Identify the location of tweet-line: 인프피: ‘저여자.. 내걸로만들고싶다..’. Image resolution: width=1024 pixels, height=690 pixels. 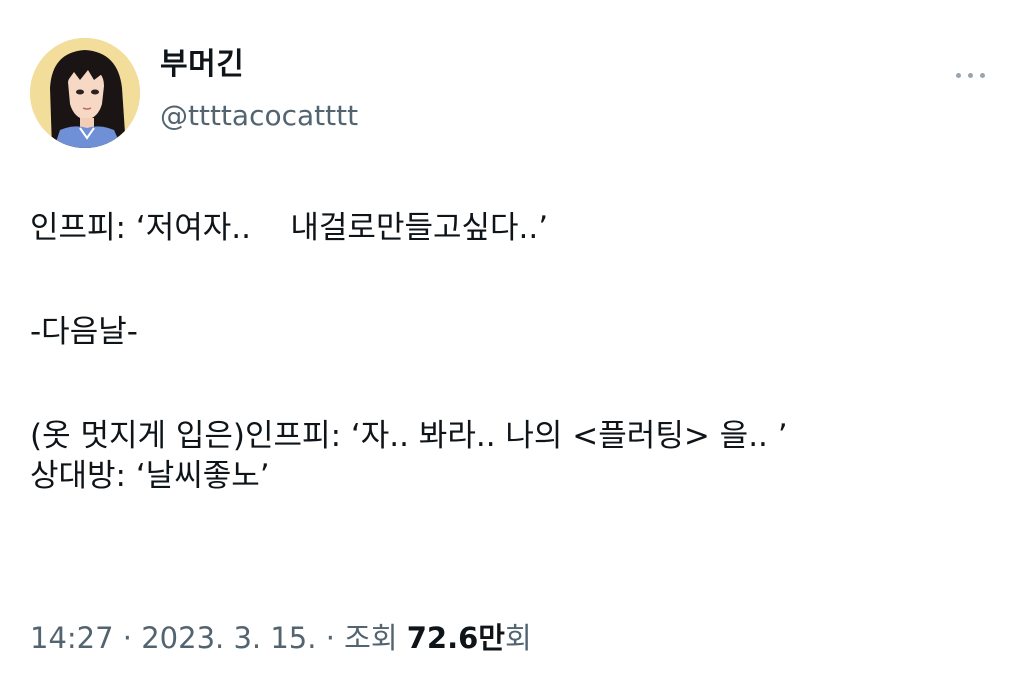
(289, 228).